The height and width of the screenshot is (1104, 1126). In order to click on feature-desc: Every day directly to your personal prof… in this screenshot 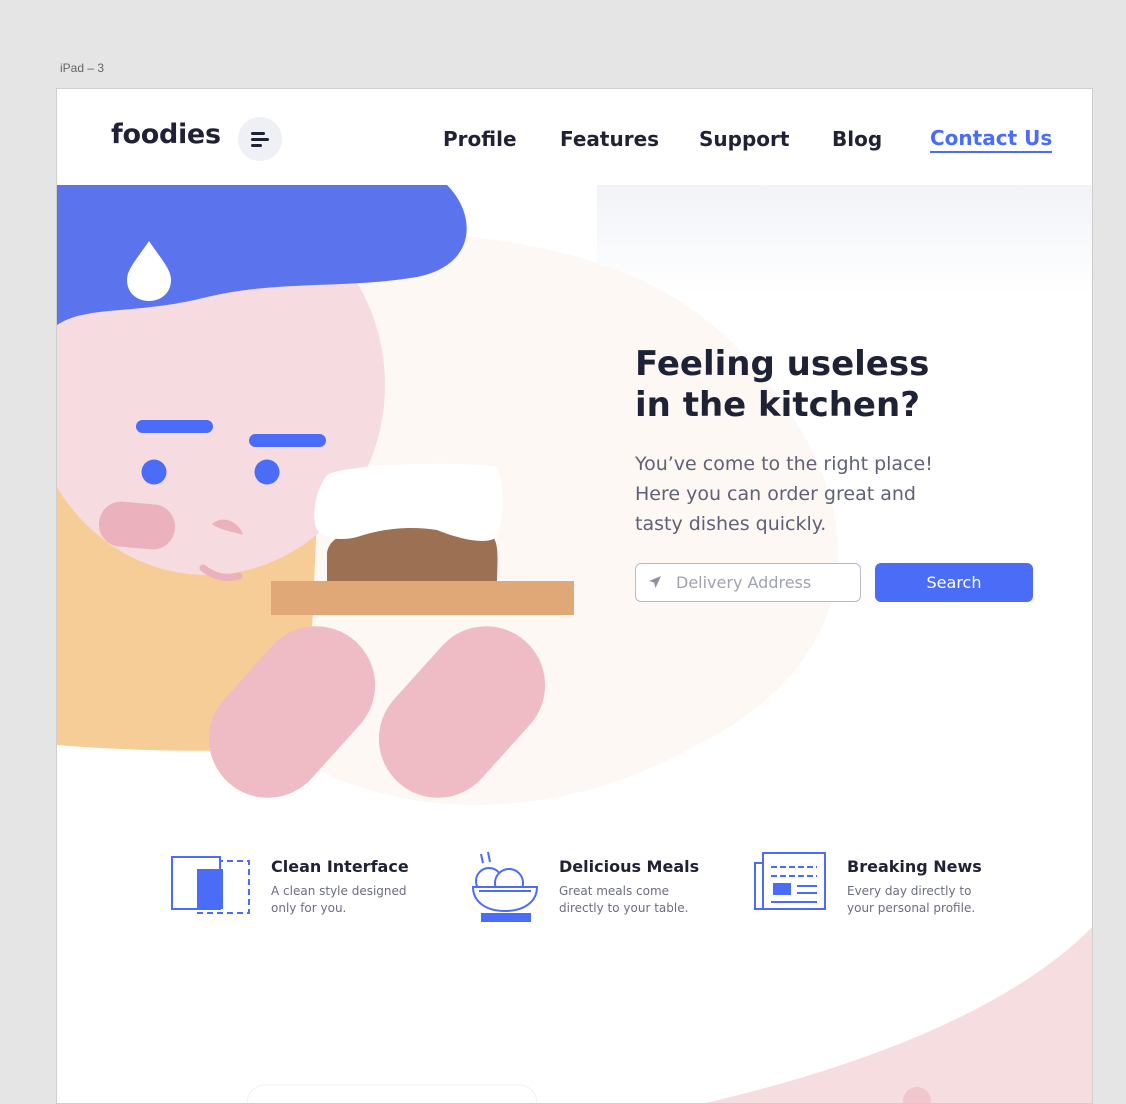, I will do `click(911, 899)`.